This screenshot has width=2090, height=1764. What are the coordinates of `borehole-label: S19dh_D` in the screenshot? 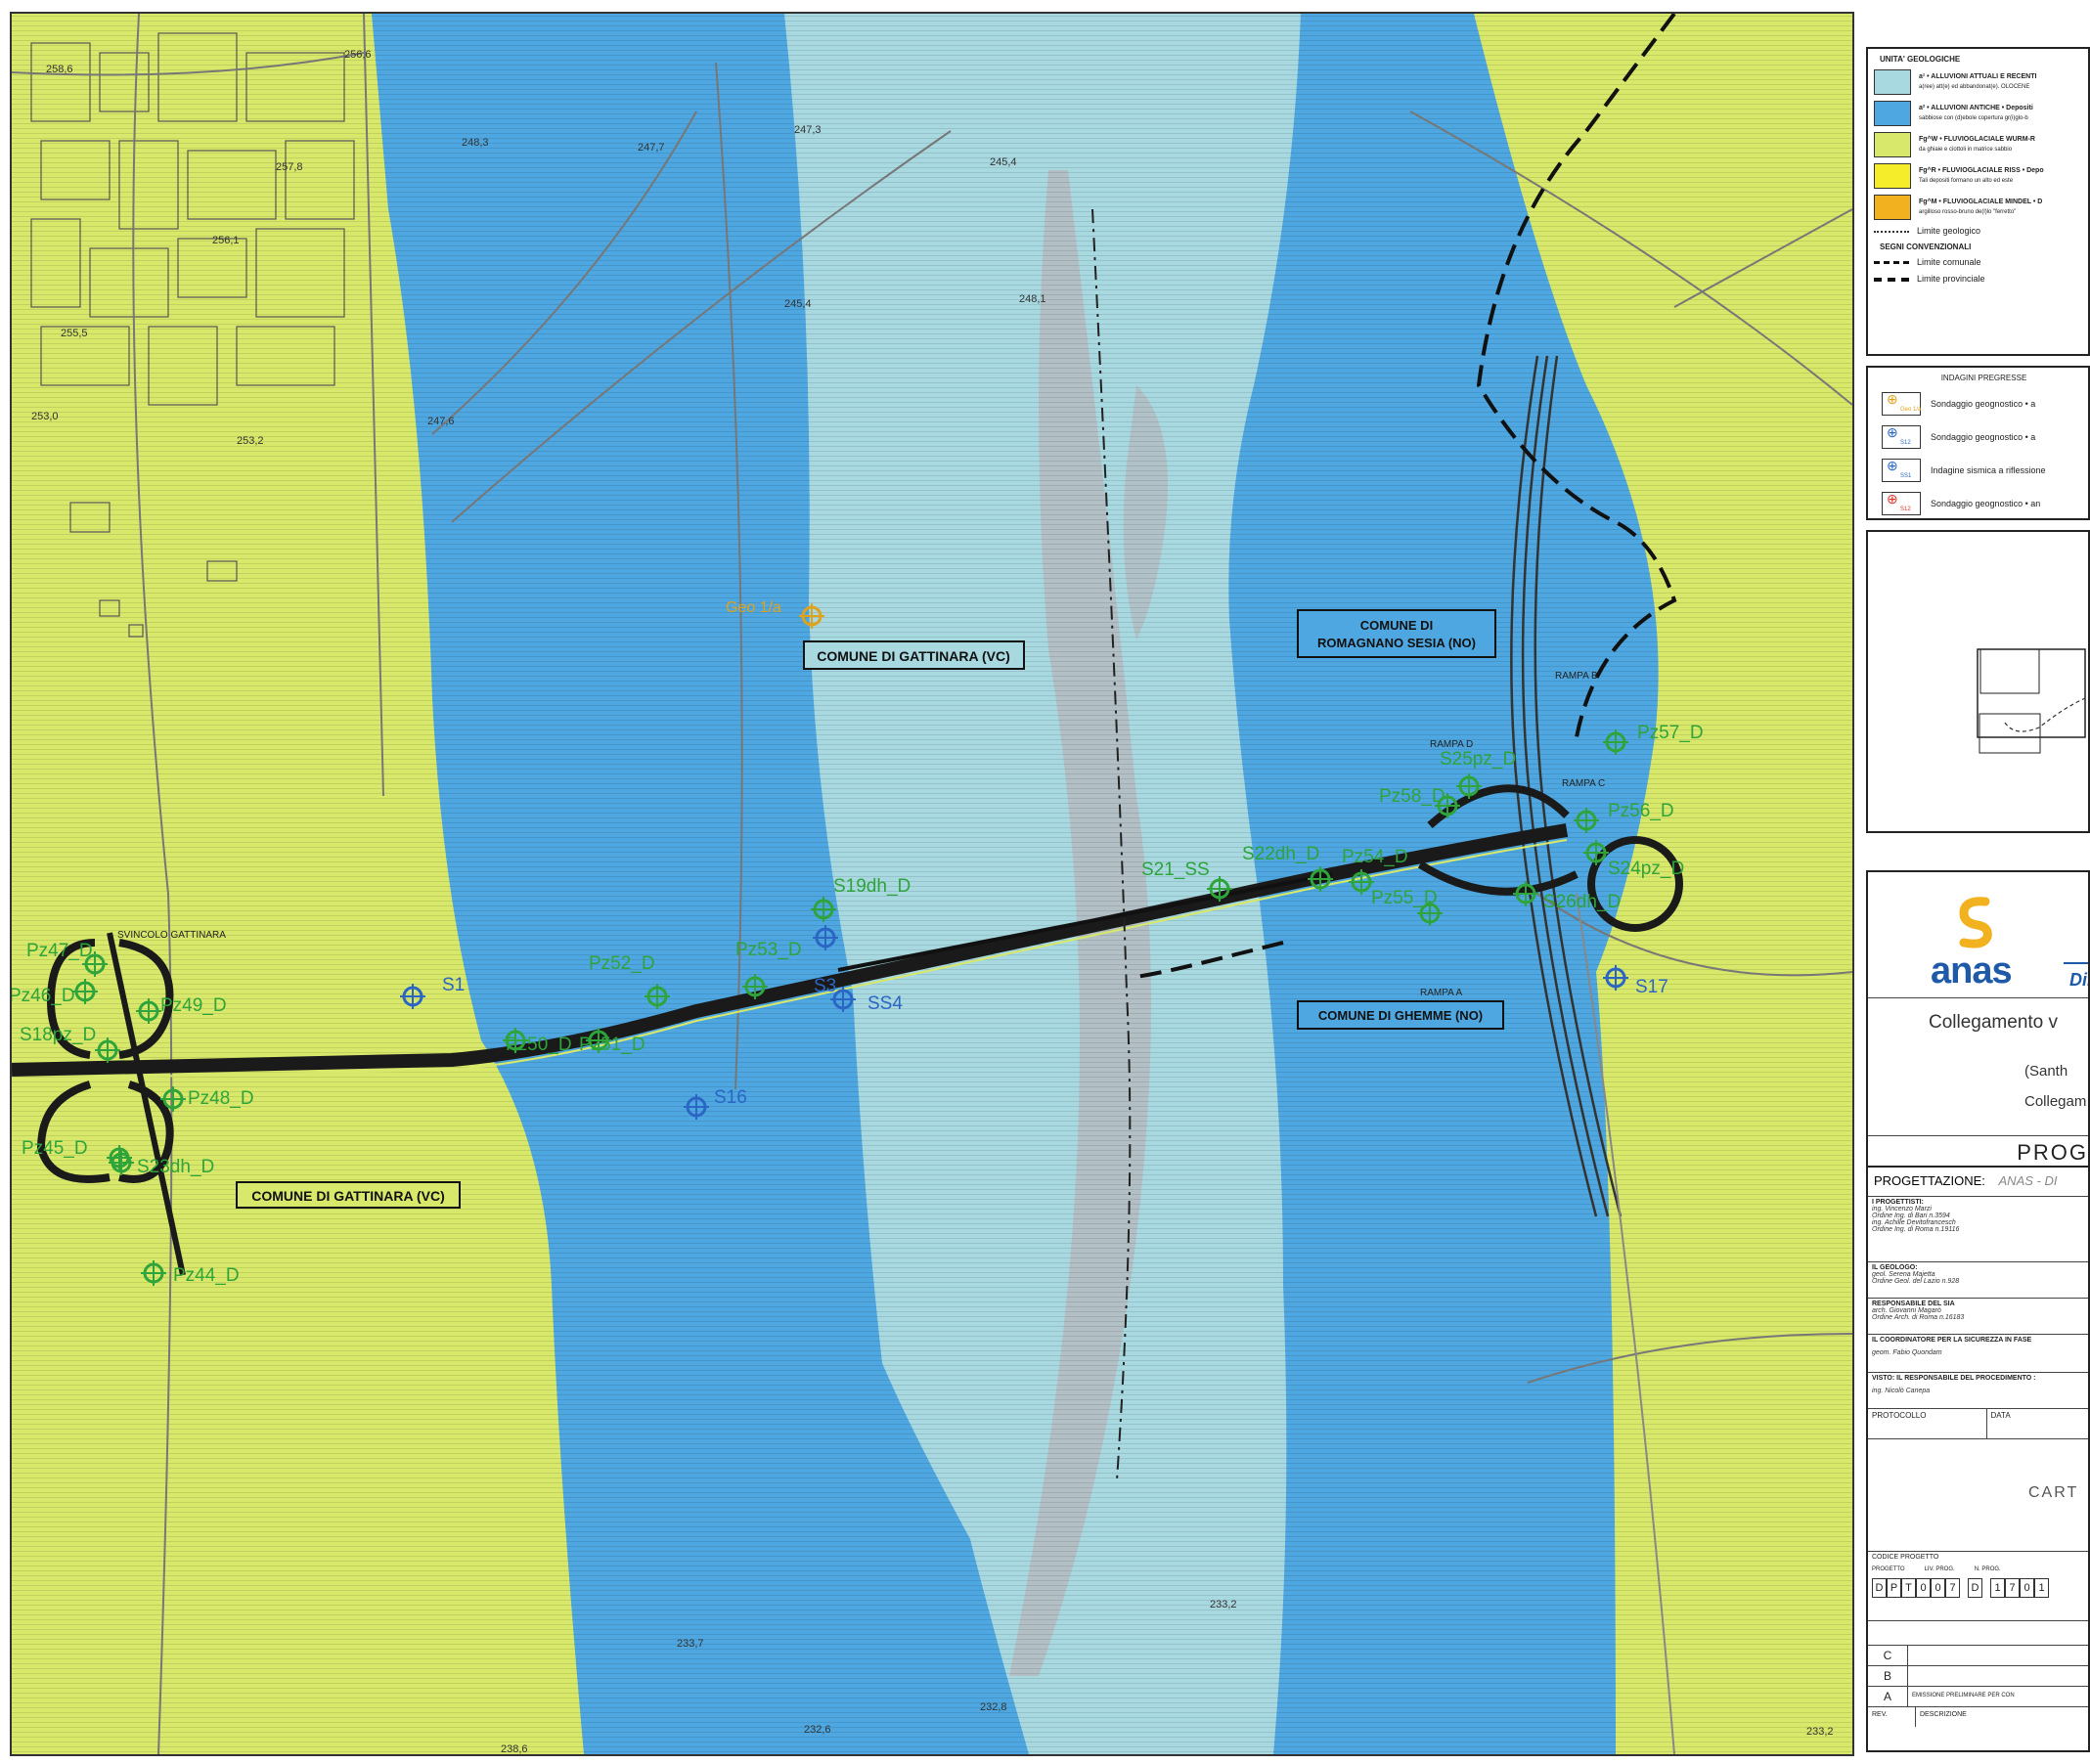 It's located at (872, 886).